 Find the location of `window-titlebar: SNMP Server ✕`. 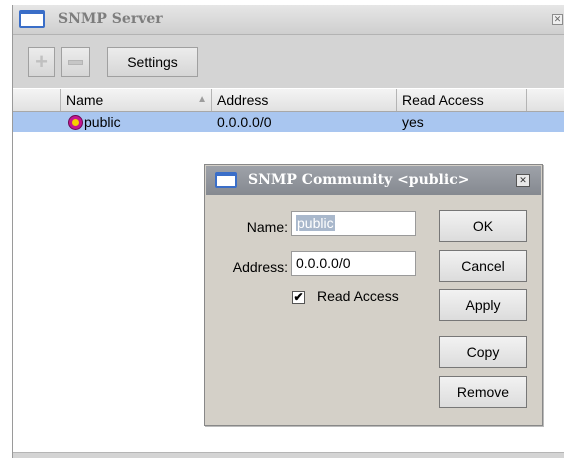

window-titlebar: SNMP Server ✕ is located at coordinates (288, 20).